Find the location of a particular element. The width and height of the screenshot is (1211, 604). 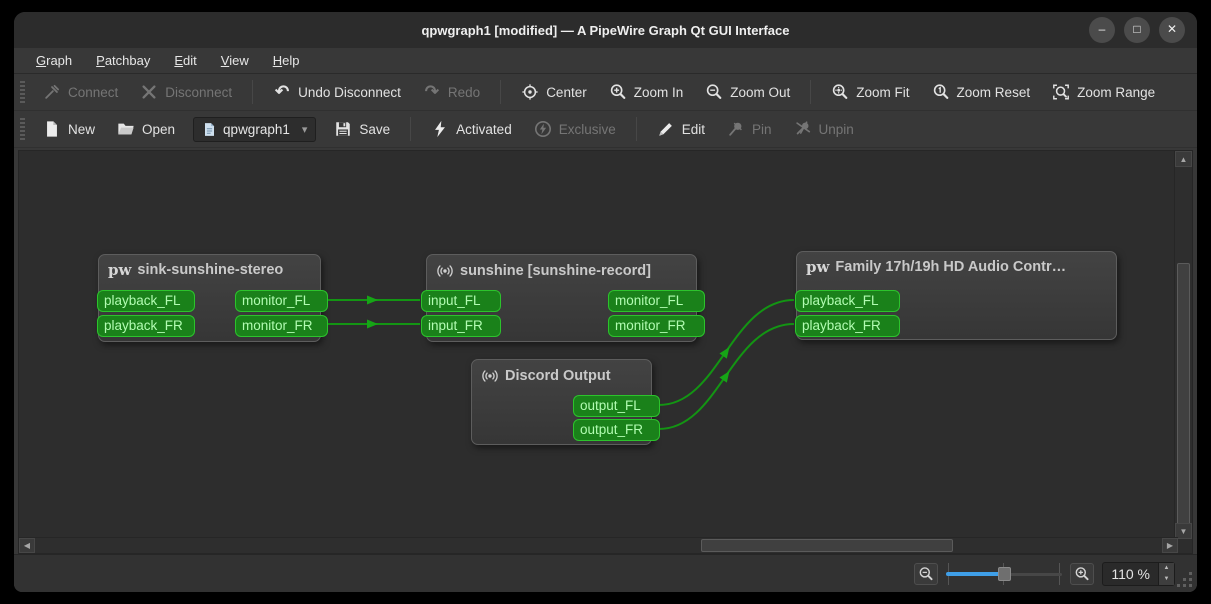

zoom-spinbox: 110 % ▲ ▼ is located at coordinates (1138, 573).